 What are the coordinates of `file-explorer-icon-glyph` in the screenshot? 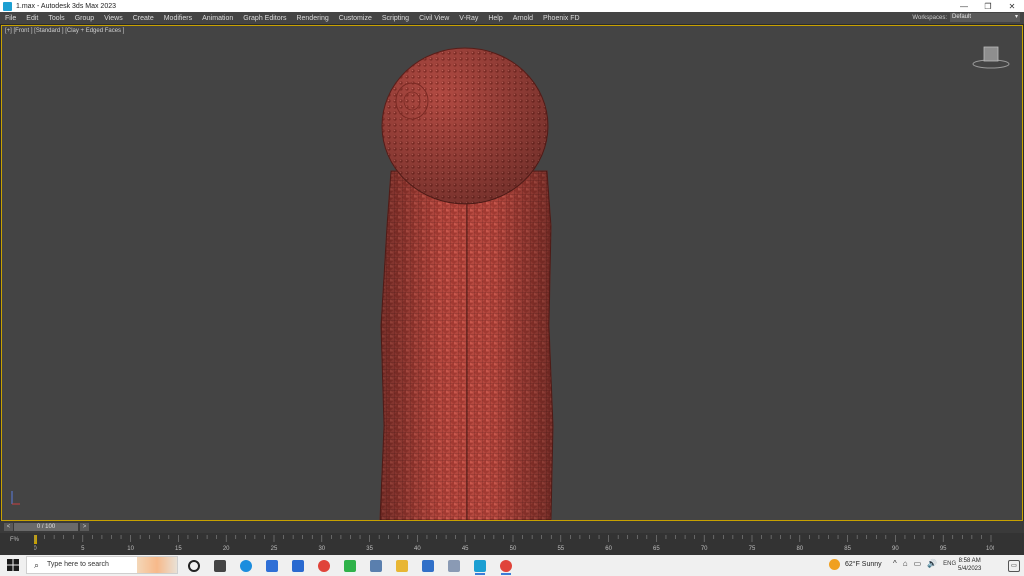 It's located at (402, 565).